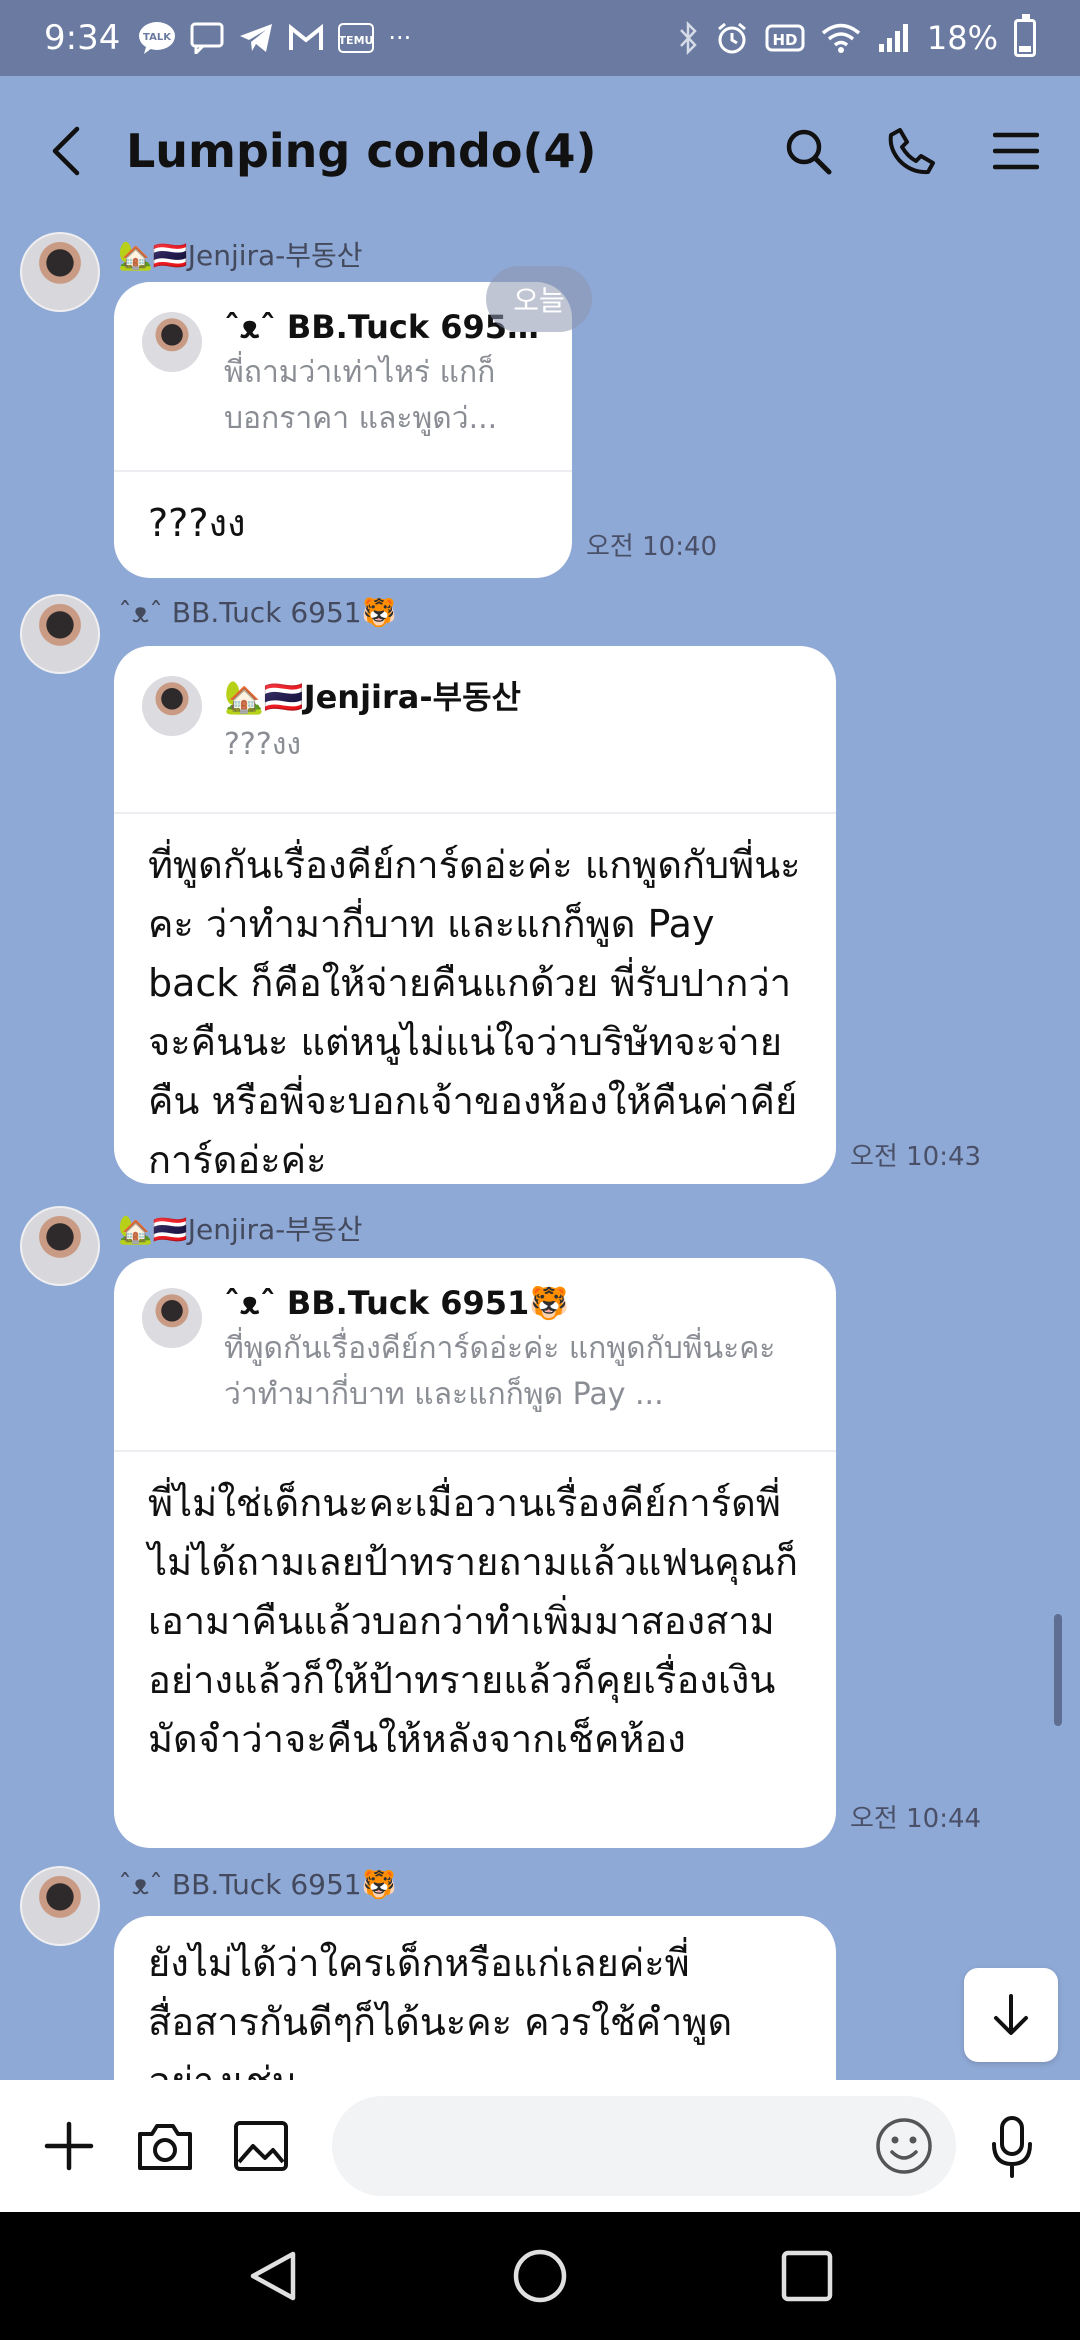 Image resolution: width=1080 pixels, height=2340 pixels. Describe the element at coordinates (207, 38) in the screenshot. I see `chat-icon` at that location.